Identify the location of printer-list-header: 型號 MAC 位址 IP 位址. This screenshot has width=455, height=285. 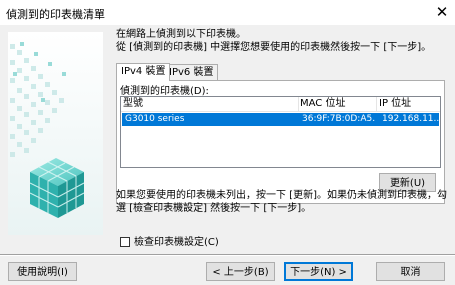
(280, 104).